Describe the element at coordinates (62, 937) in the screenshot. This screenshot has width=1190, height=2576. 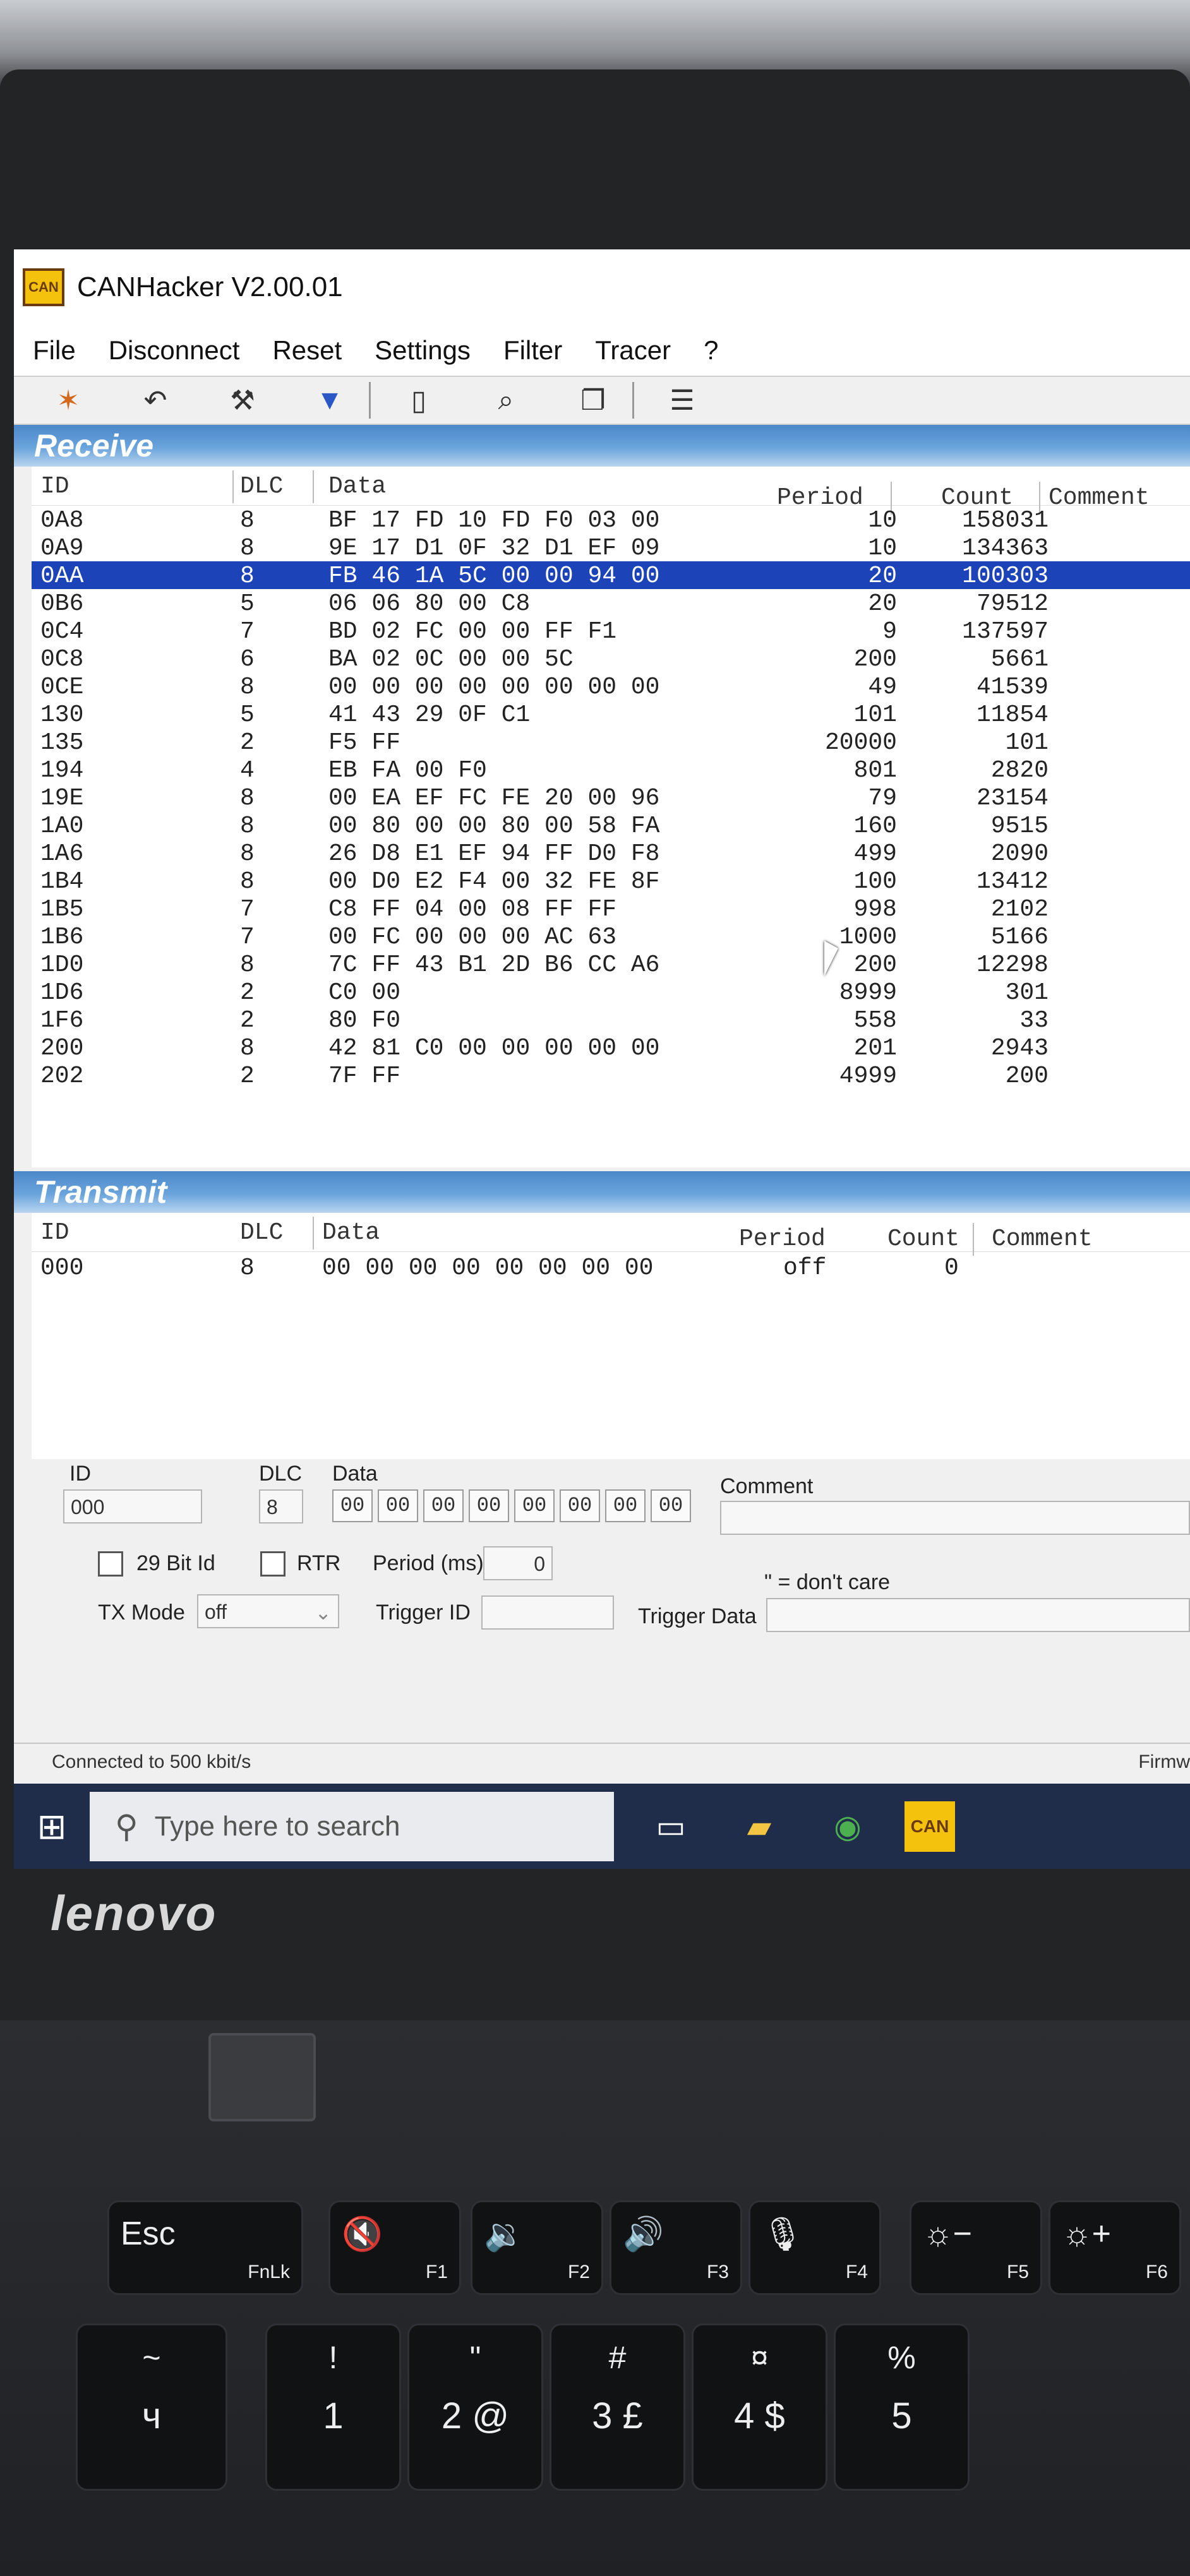
I see `cell-id: 1B6` at that location.